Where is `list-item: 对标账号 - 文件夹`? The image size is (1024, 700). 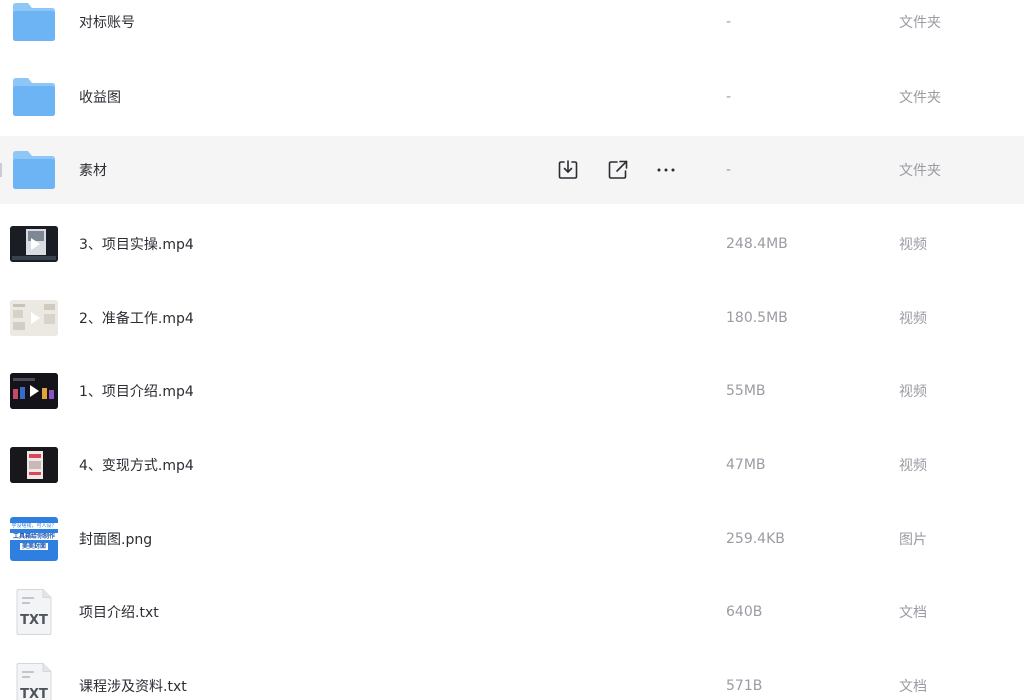 list-item: 对标账号 - 文件夹 is located at coordinates (512, 28).